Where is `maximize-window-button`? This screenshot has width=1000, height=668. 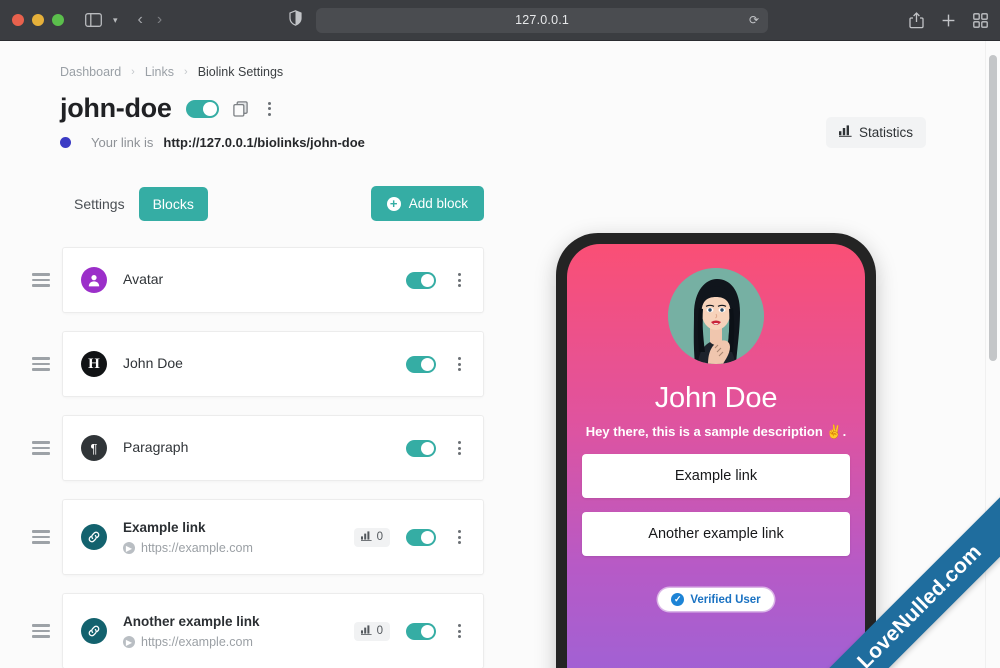
maximize-window-button is located at coordinates (58, 20).